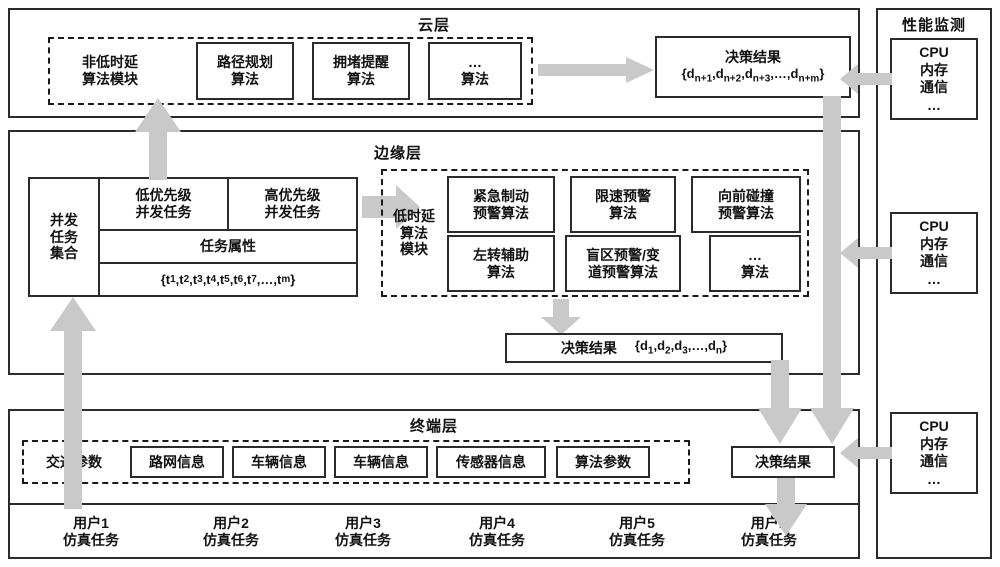 The image size is (1000, 567). I want to click on arrow-terminal-decision-to-user-down, so click(786, 507).